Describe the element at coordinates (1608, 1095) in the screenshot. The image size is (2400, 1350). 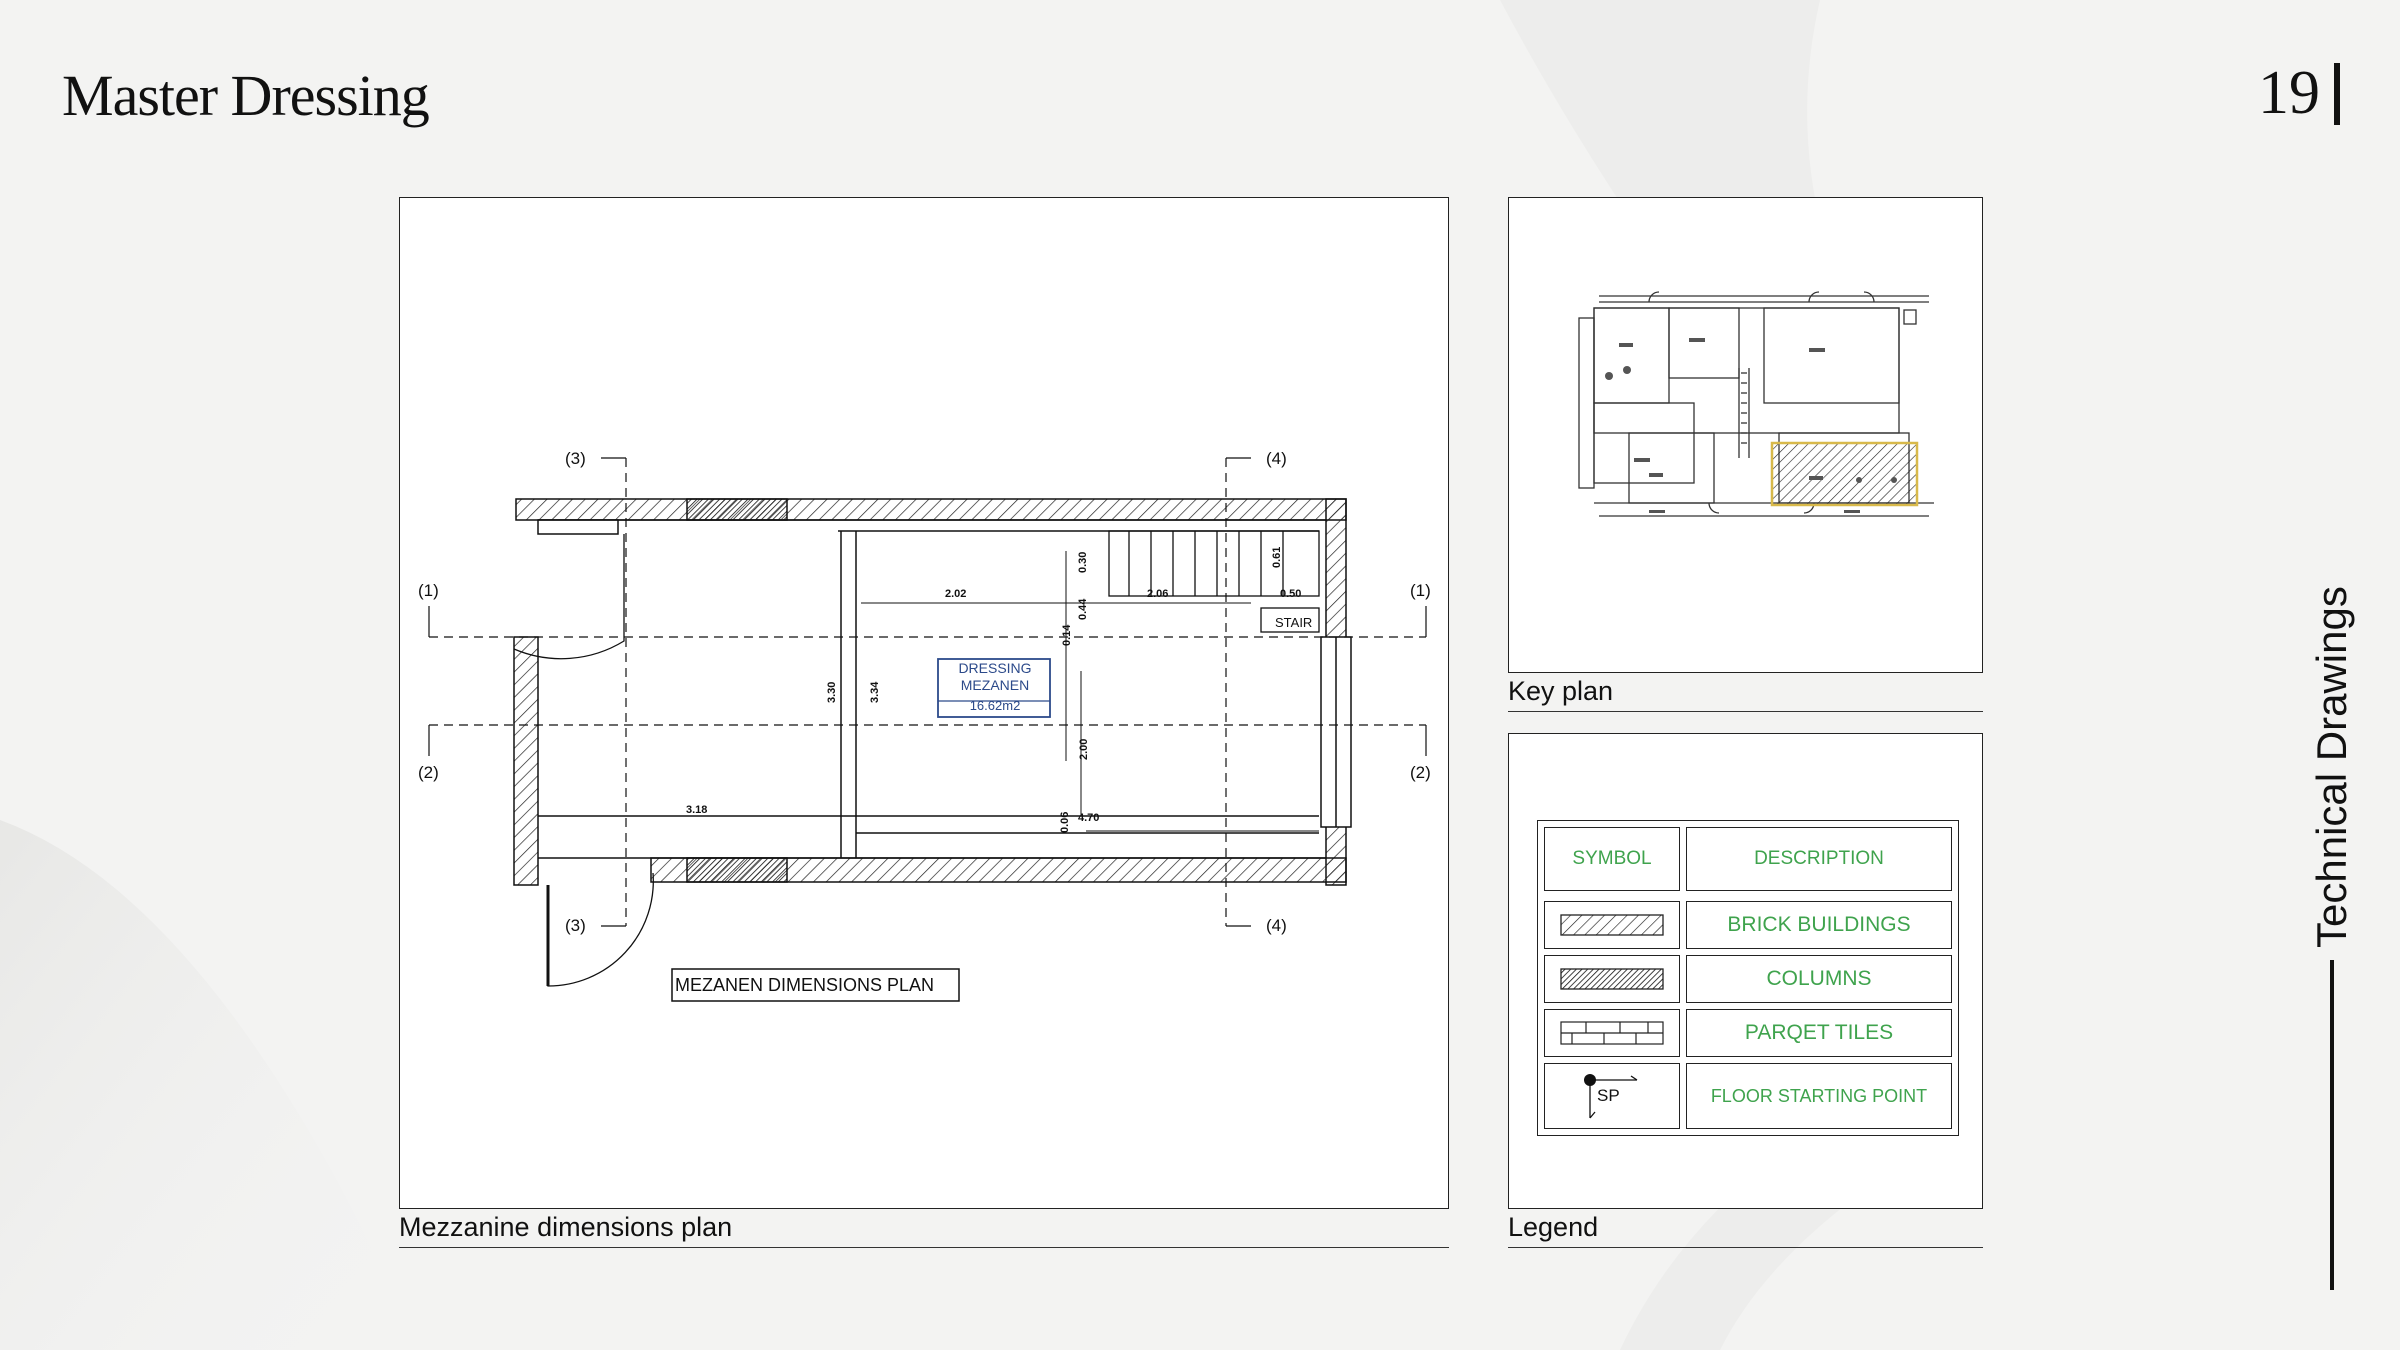
I see `floor-start-symbol-text: SP` at that location.